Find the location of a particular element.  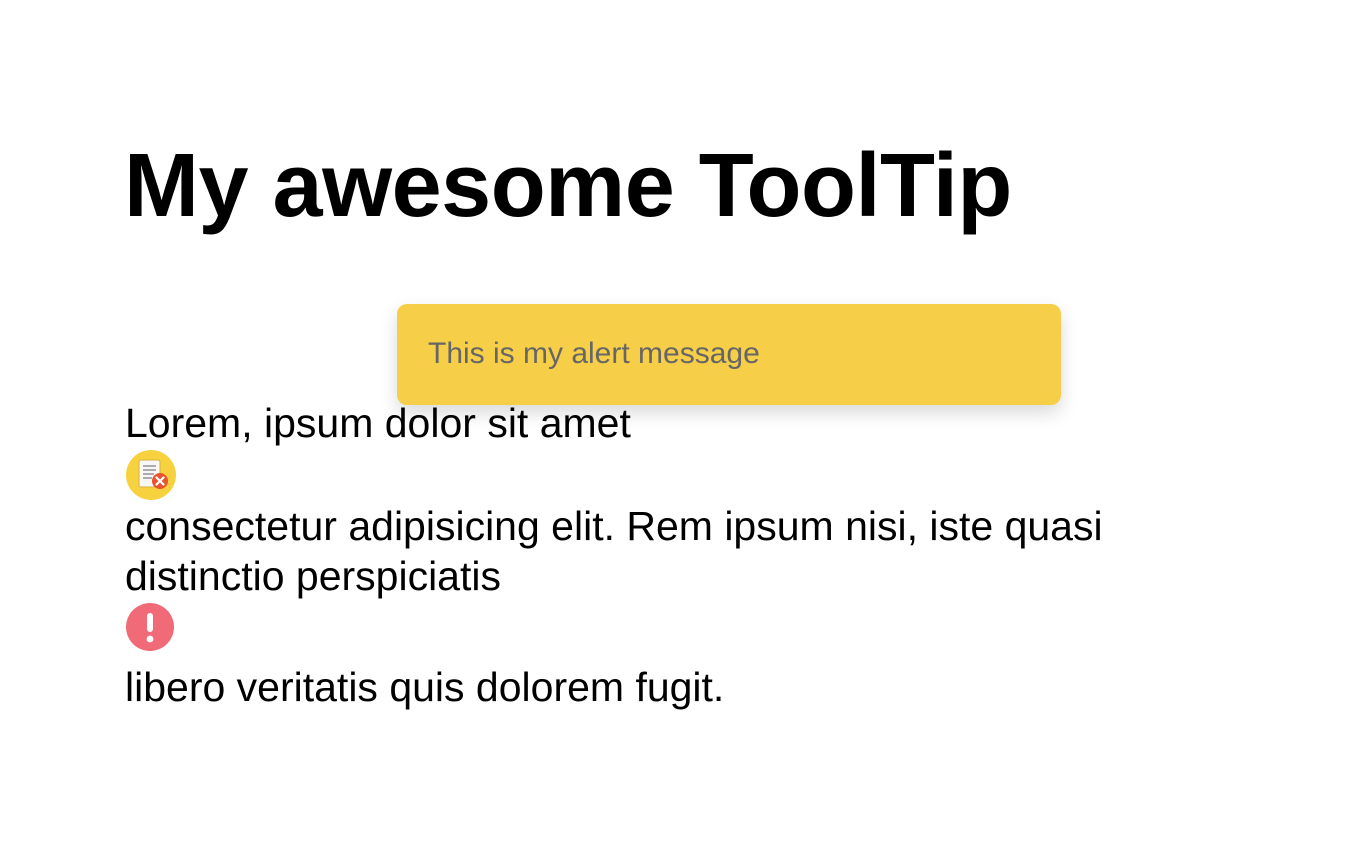

text-line-3: libero veritatis quis dolorem fugit. is located at coordinates (425, 687).